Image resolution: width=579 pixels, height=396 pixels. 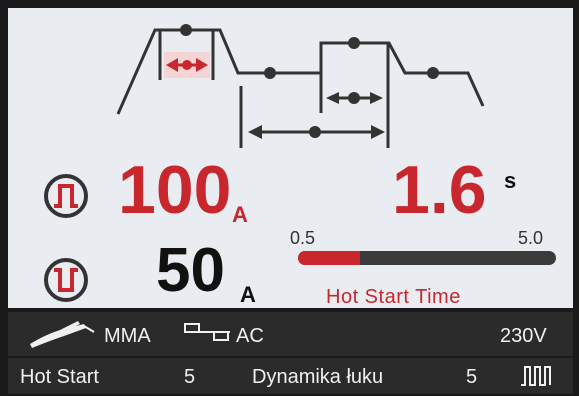 What do you see at coordinates (240, 214) in the screenshot?
I see `primary-current-unit: A` at bounding box center [240, 214].